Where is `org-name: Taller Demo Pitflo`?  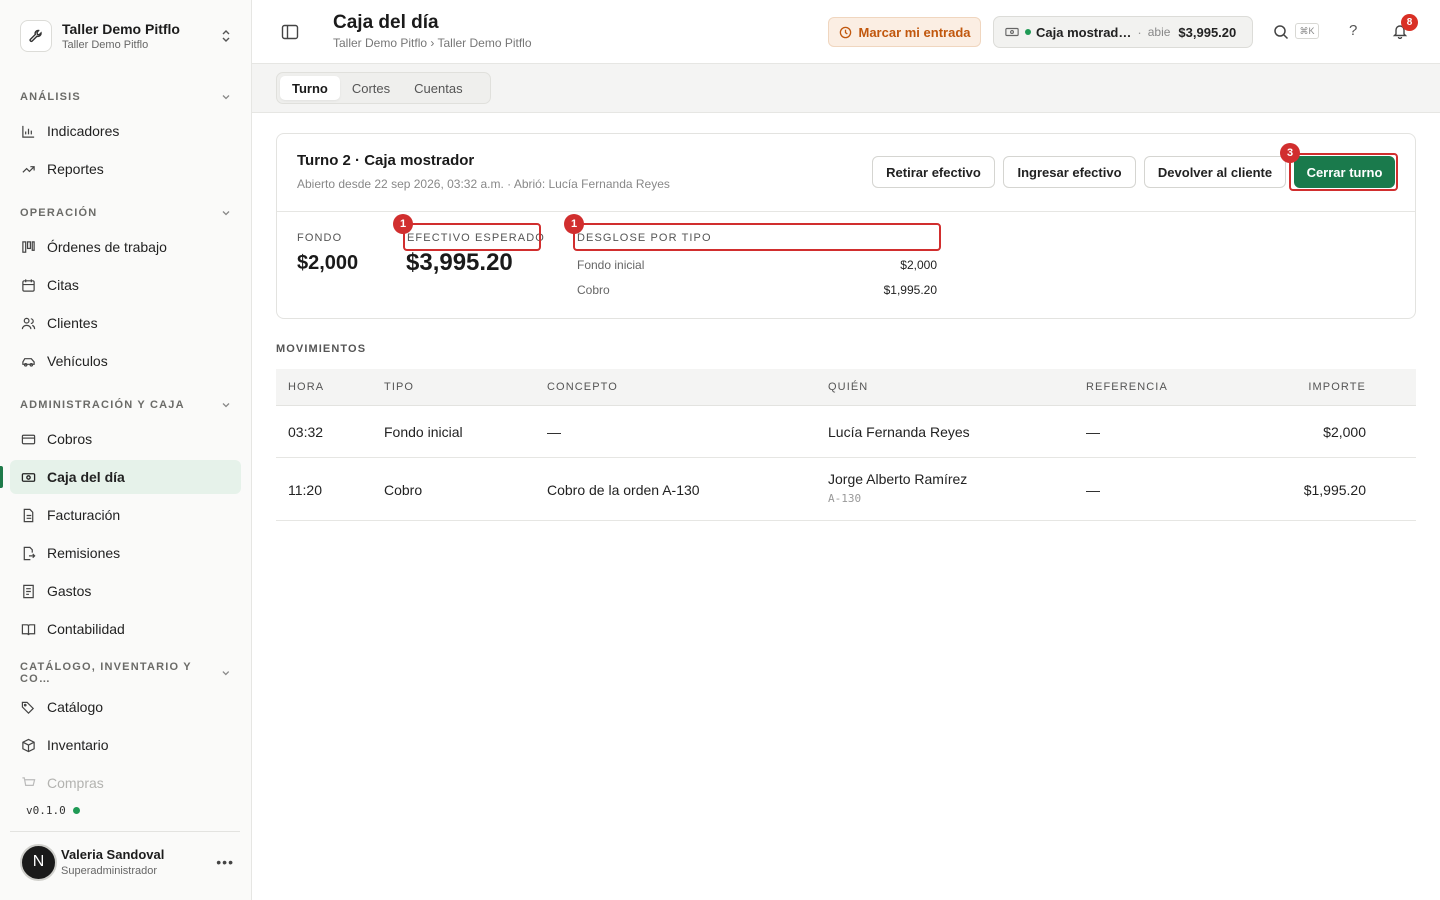 org-name: Taller Demo Pitflo is located at coordinates (121, 29).